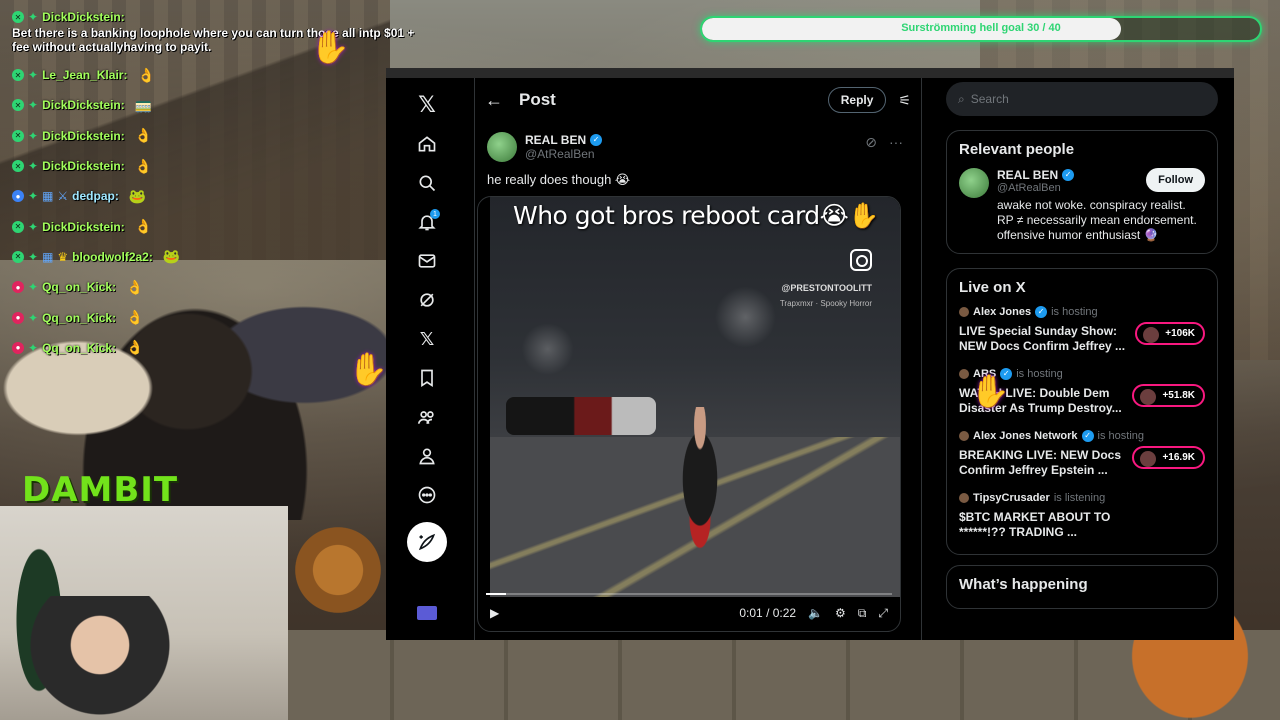  Describe the element at coordinates (48, 256) in the screenshot. I see `tier-badge-icon: ▦` at that location.